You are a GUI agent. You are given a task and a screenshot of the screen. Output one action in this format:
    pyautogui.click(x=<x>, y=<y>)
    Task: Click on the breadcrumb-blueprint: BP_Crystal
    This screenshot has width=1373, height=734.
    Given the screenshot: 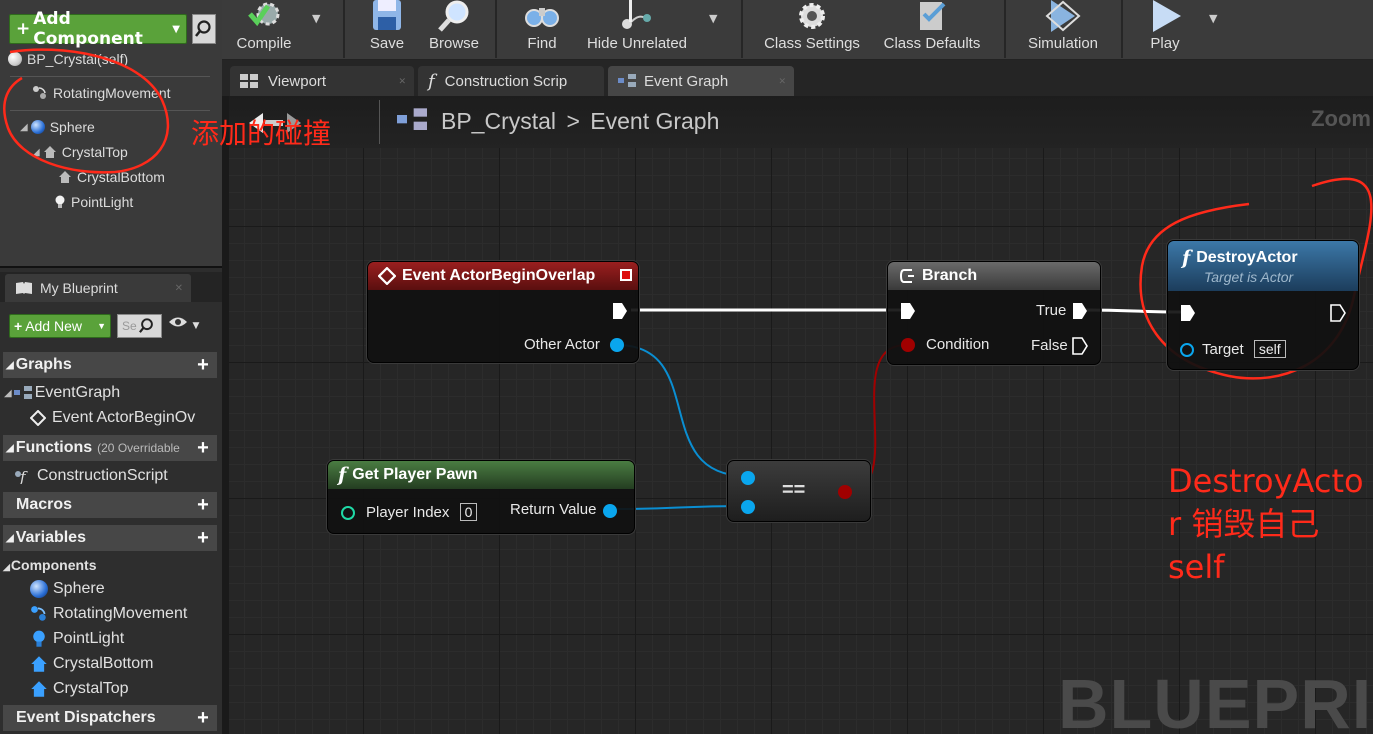 What is the action you would take?
    pyautogui.click(x=498, y=121)
    